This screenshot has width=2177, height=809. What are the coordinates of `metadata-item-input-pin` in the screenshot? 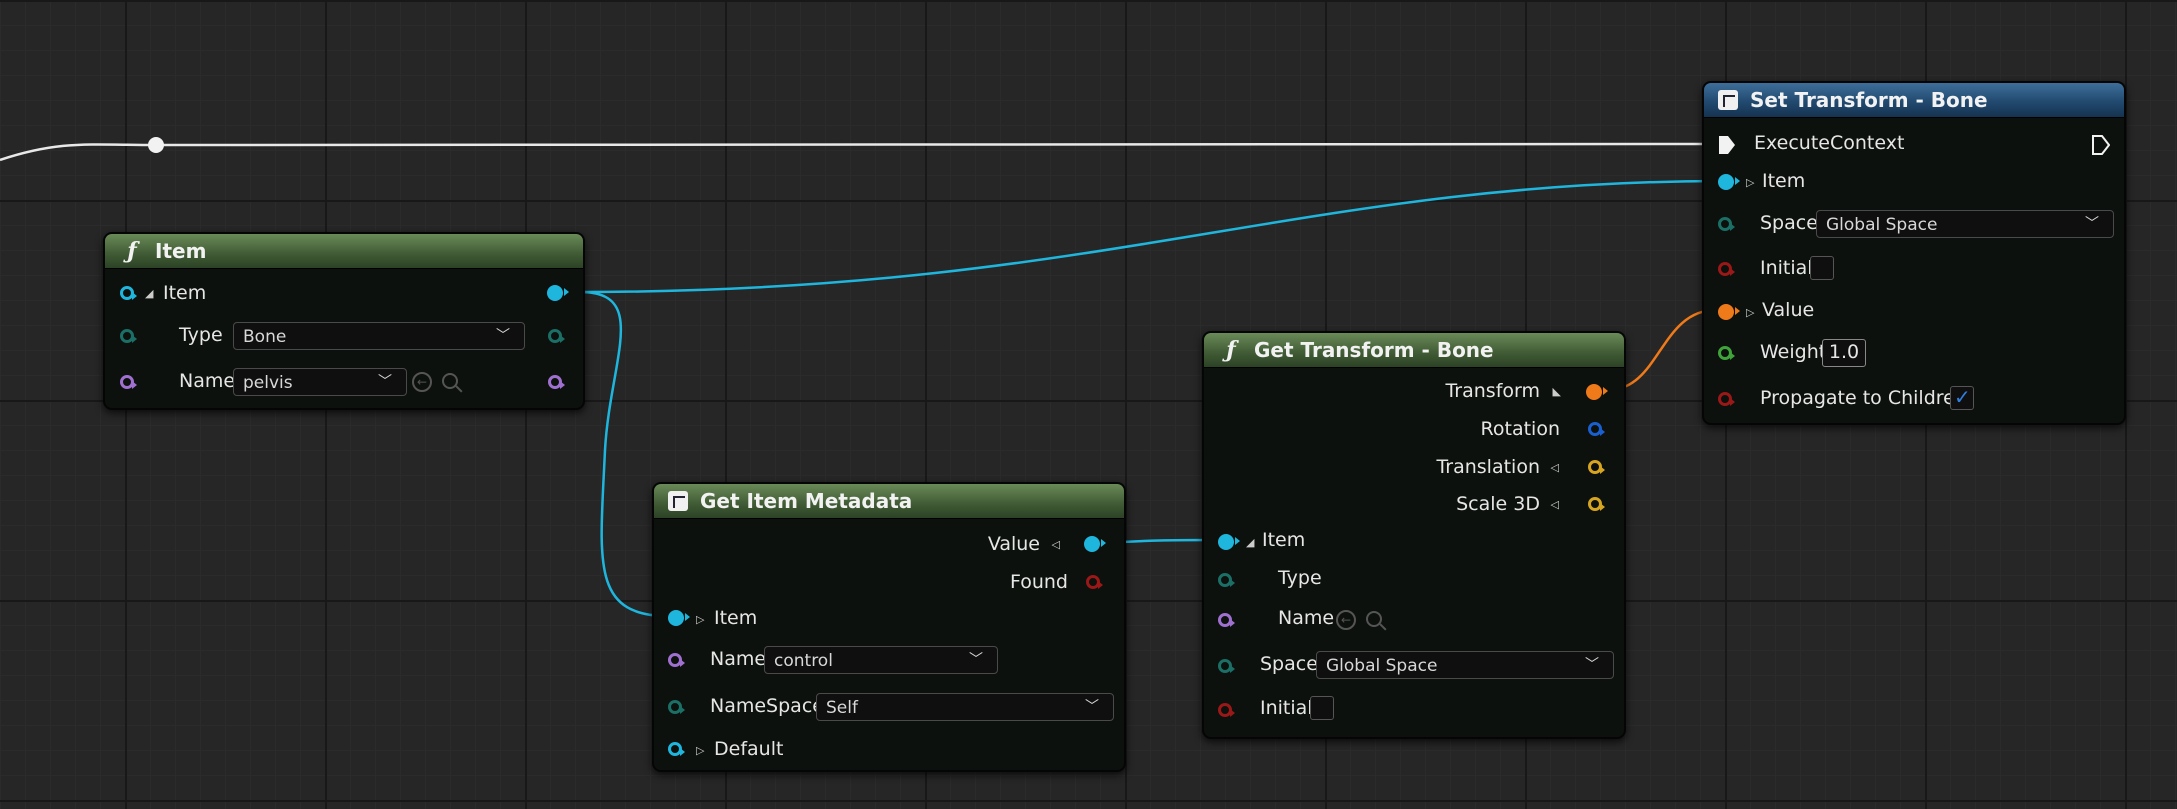 It's located at (679, 618).